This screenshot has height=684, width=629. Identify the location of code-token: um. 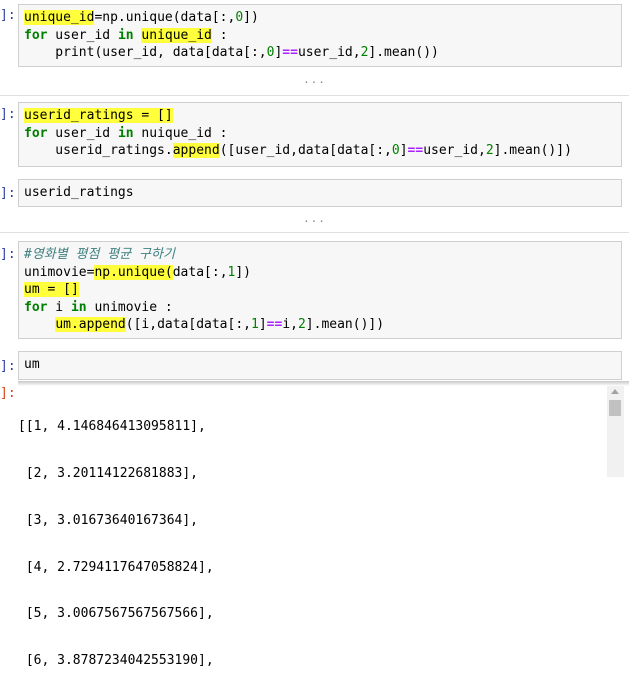
(32, 364).